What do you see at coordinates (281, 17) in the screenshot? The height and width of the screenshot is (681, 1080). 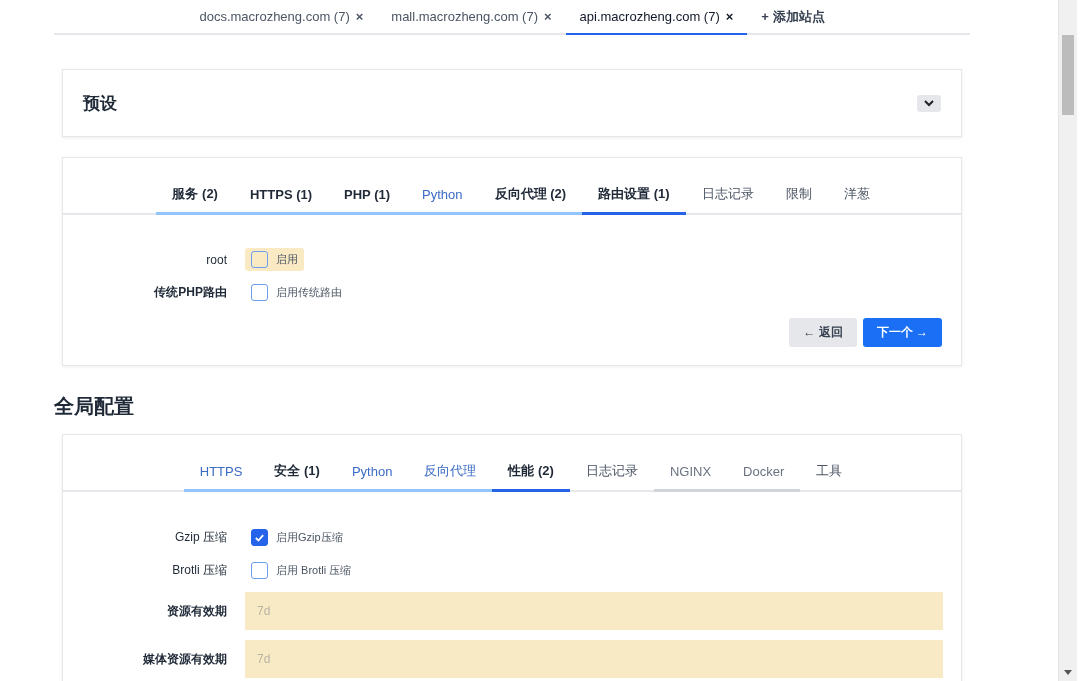 I see `site-tab: docs.macrozheng.com (7) ×` at bounding box center [281, 17].